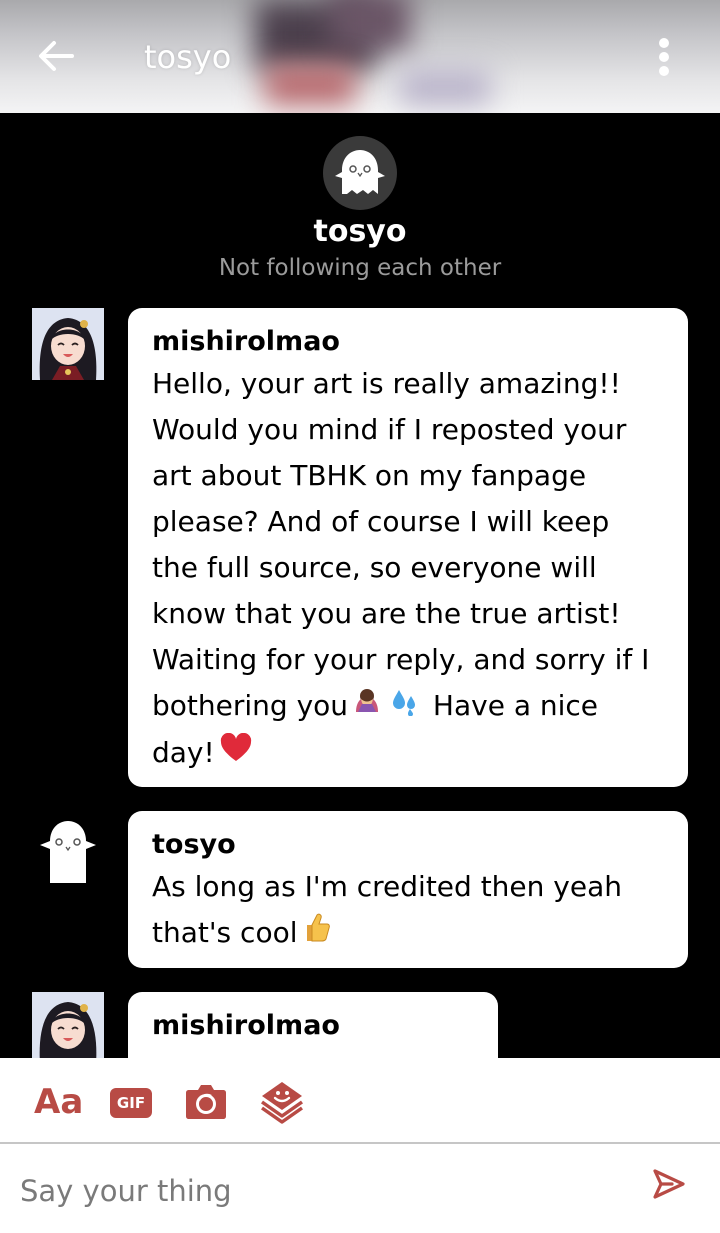  What do you see at coordinates (282, 1104) in the screenshot?
I see `sticker-icon` at bounding box center [282, 1104].